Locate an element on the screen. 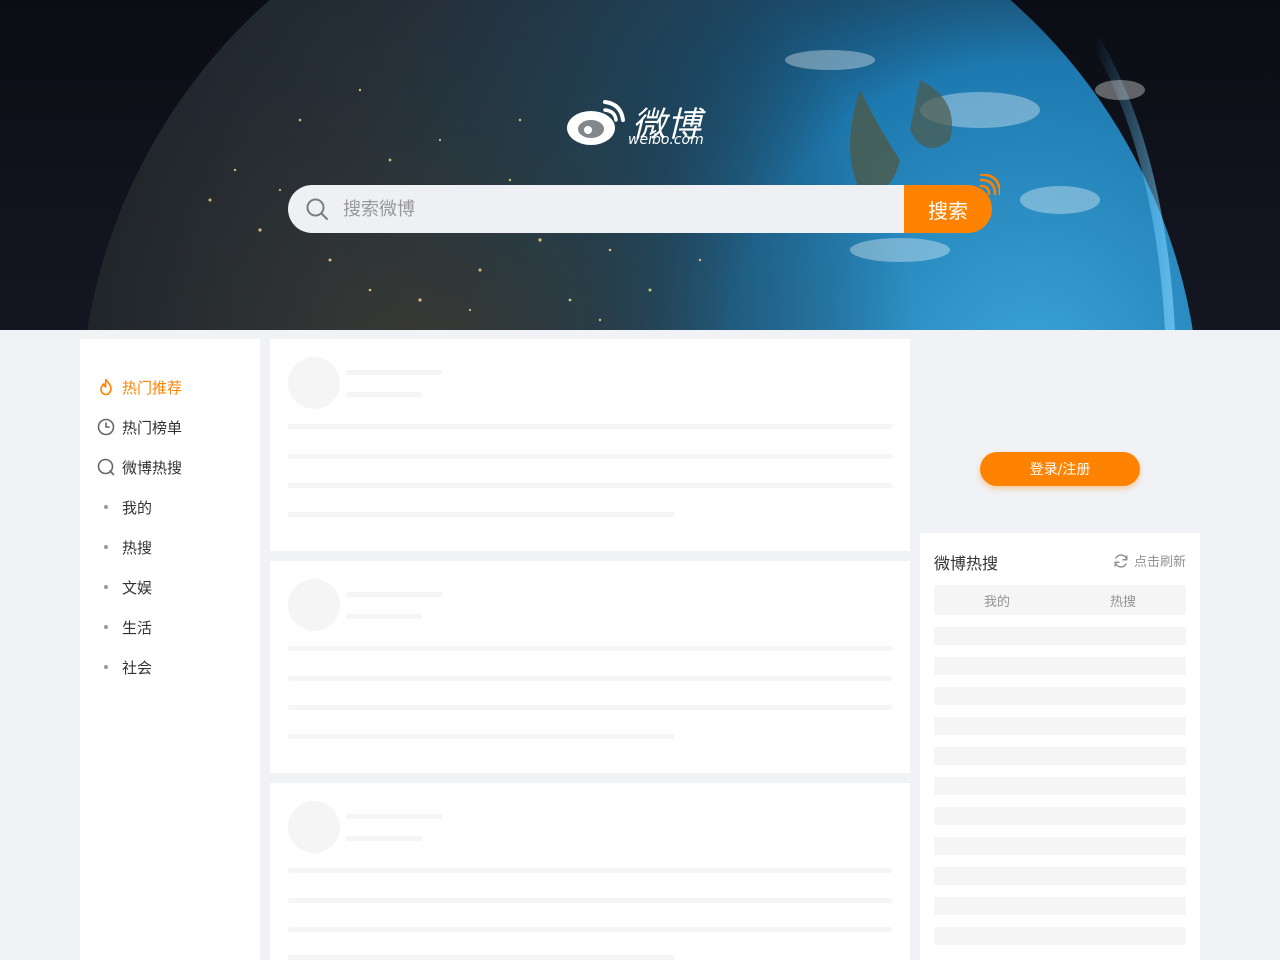 The image size is (1280, 960). nav-item-mine: 我的 is located at coordinates (124, 507).